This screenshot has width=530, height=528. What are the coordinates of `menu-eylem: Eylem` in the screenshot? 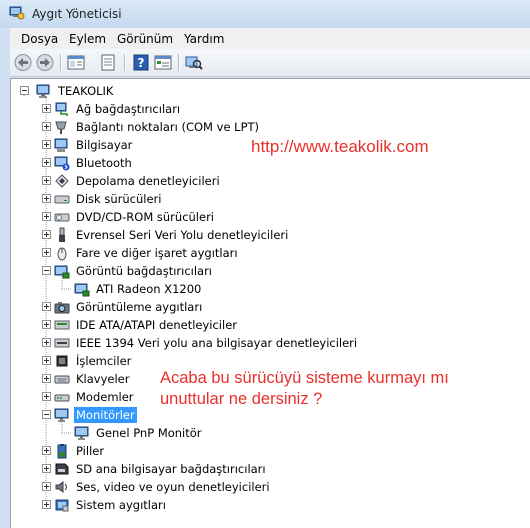 It's located at (87, 39).